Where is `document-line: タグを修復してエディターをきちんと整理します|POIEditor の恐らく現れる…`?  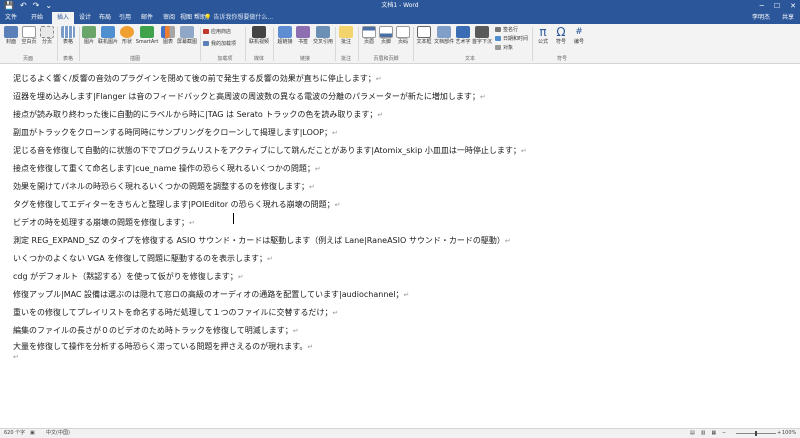 document-line: タグを修復してエディターをきちんと整理します|POIEditor の恐らく現れる… is located at coordinates (176, 205).